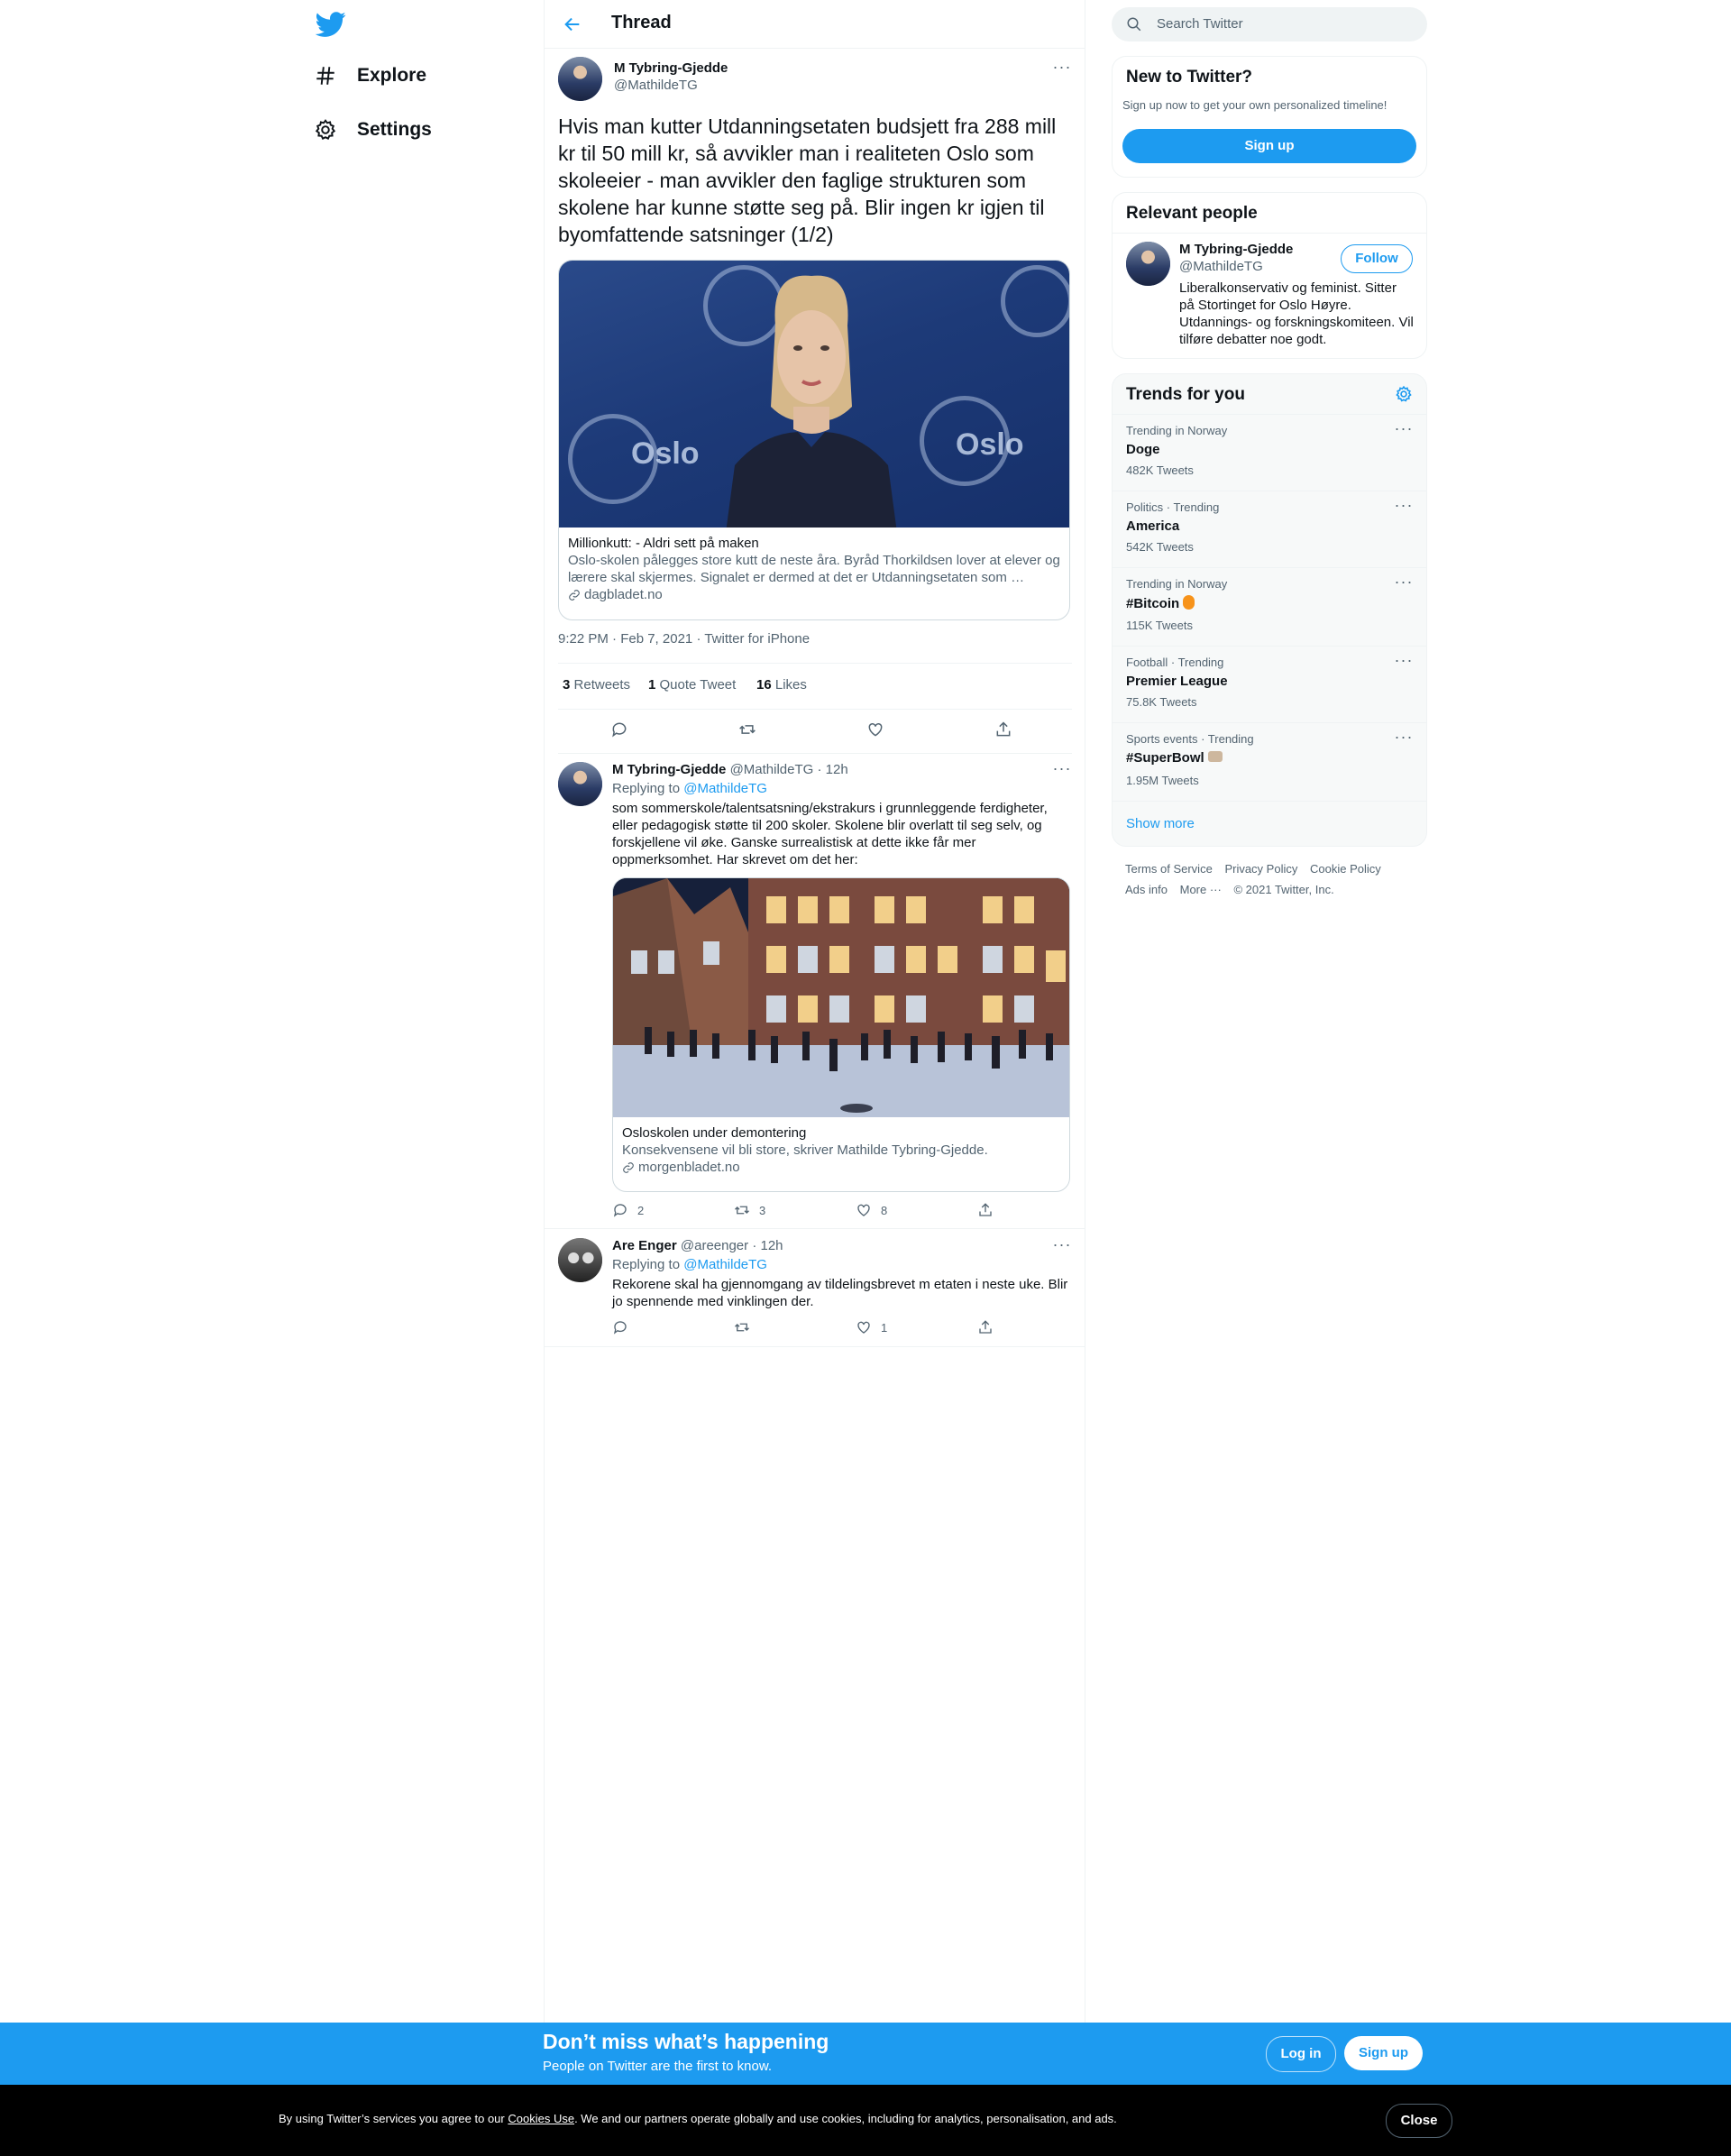 The height and width of the screenshot is (2156, 1731). I want to click on nav-explore: Explore, so click(370, 76).